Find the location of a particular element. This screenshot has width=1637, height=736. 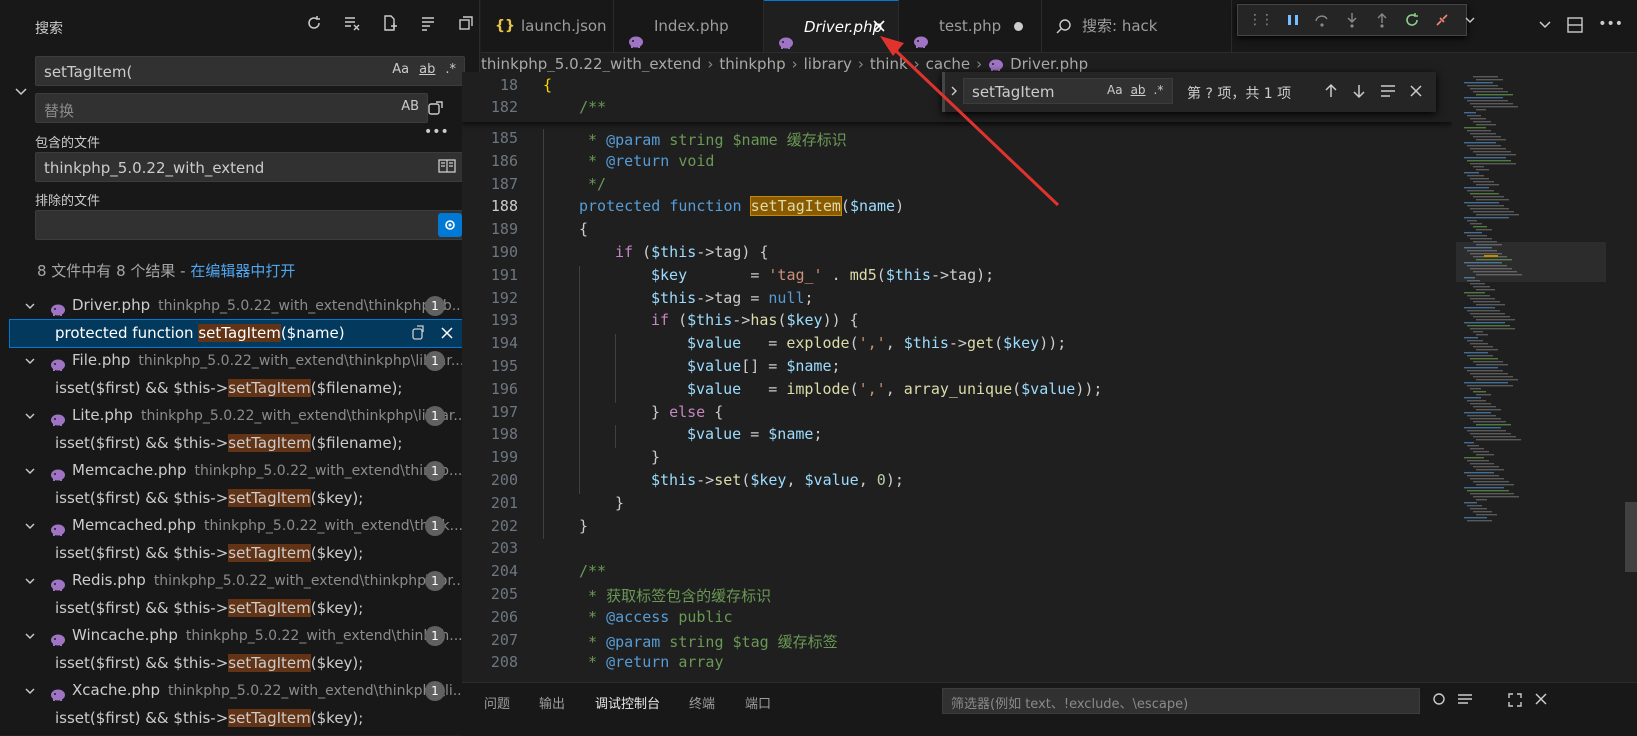

drag-handle-icon: ⋮⋮ is located at coordinates (1261, 20).